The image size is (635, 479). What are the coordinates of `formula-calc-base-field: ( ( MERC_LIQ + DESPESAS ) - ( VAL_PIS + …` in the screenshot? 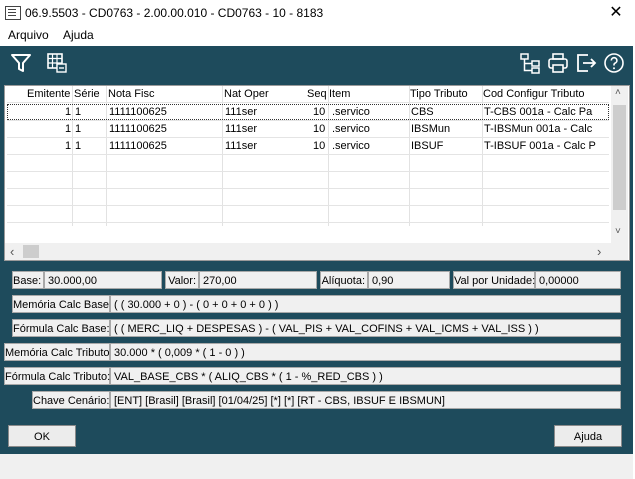 It's located at (365, 328).